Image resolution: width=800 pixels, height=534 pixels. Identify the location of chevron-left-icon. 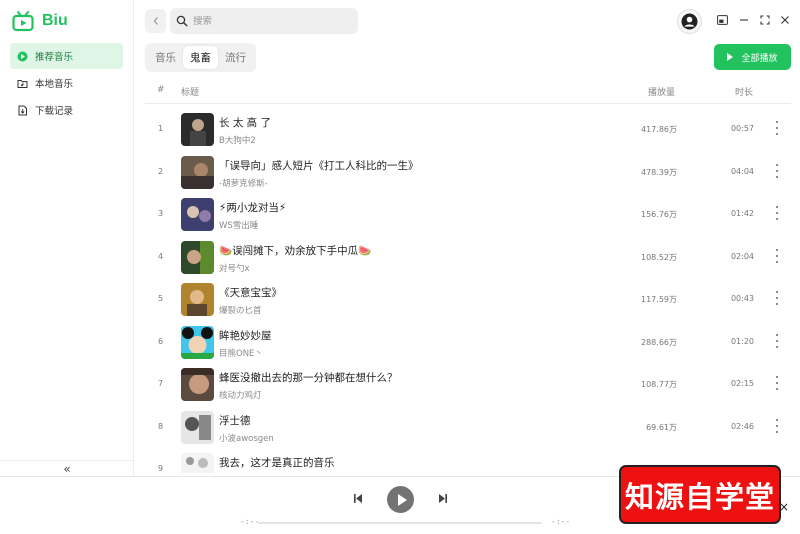
(155, 21).